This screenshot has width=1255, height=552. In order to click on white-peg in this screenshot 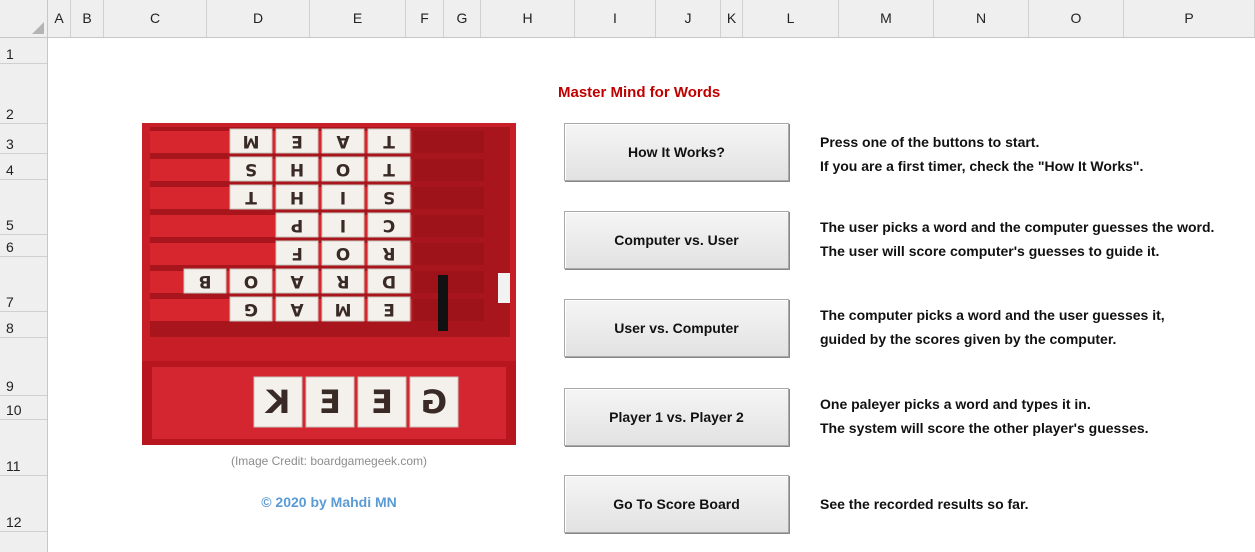, I will do `click(504, 288)`.